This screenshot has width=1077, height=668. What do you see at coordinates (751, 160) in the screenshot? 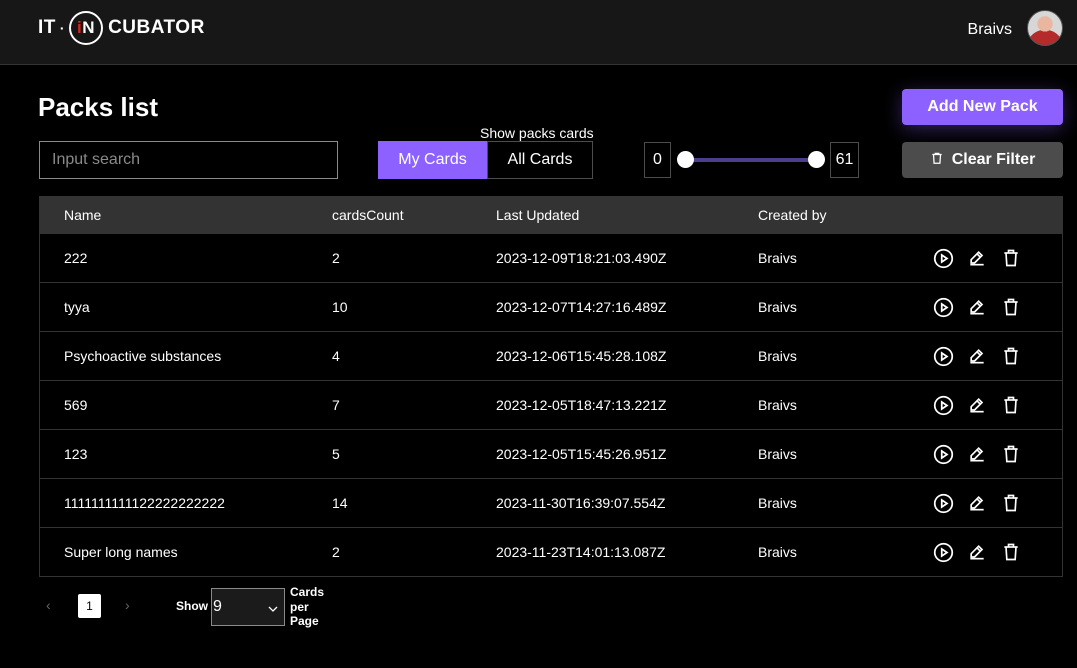
I see `range-slider-track` at bounding box center [751, 160].